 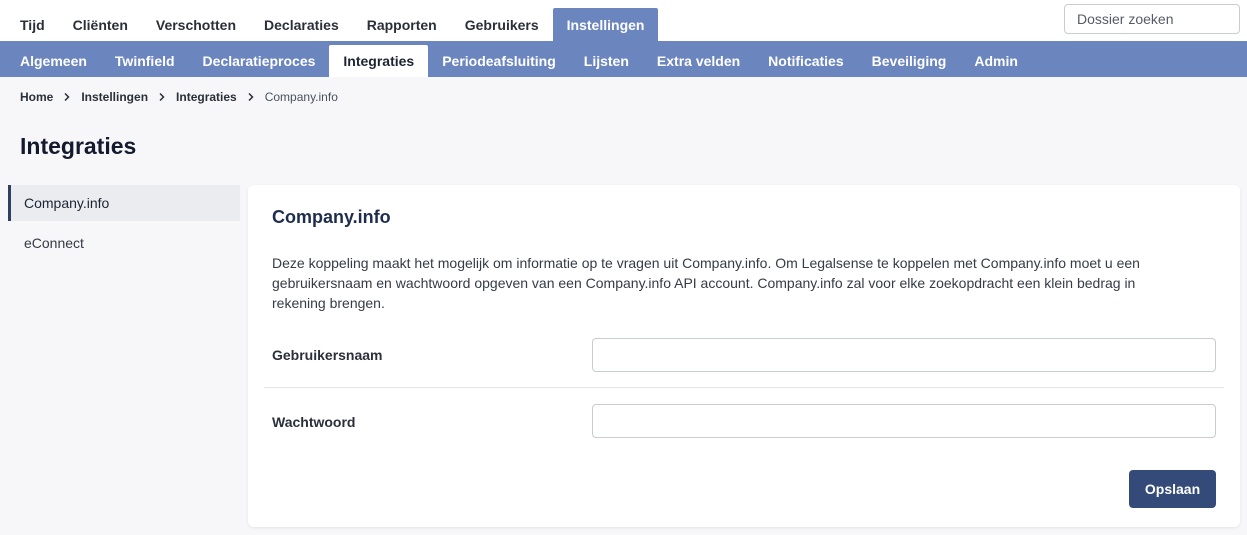 I want to click on integration-side-menu: Company.info eConnect, so click(x=124, y=225).